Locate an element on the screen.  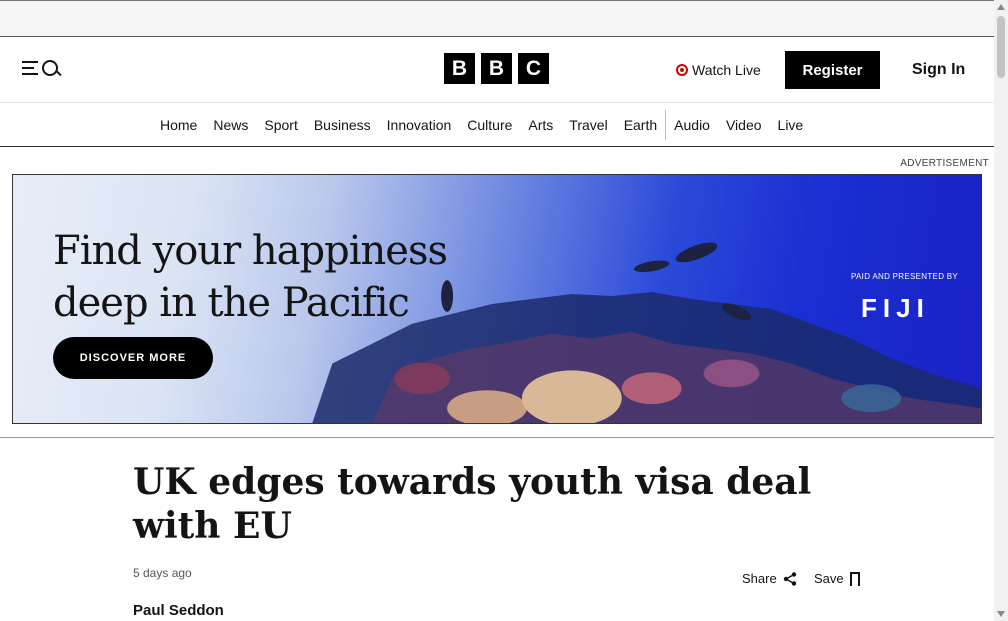
share-label: Share is located at coordinates (759, 578).